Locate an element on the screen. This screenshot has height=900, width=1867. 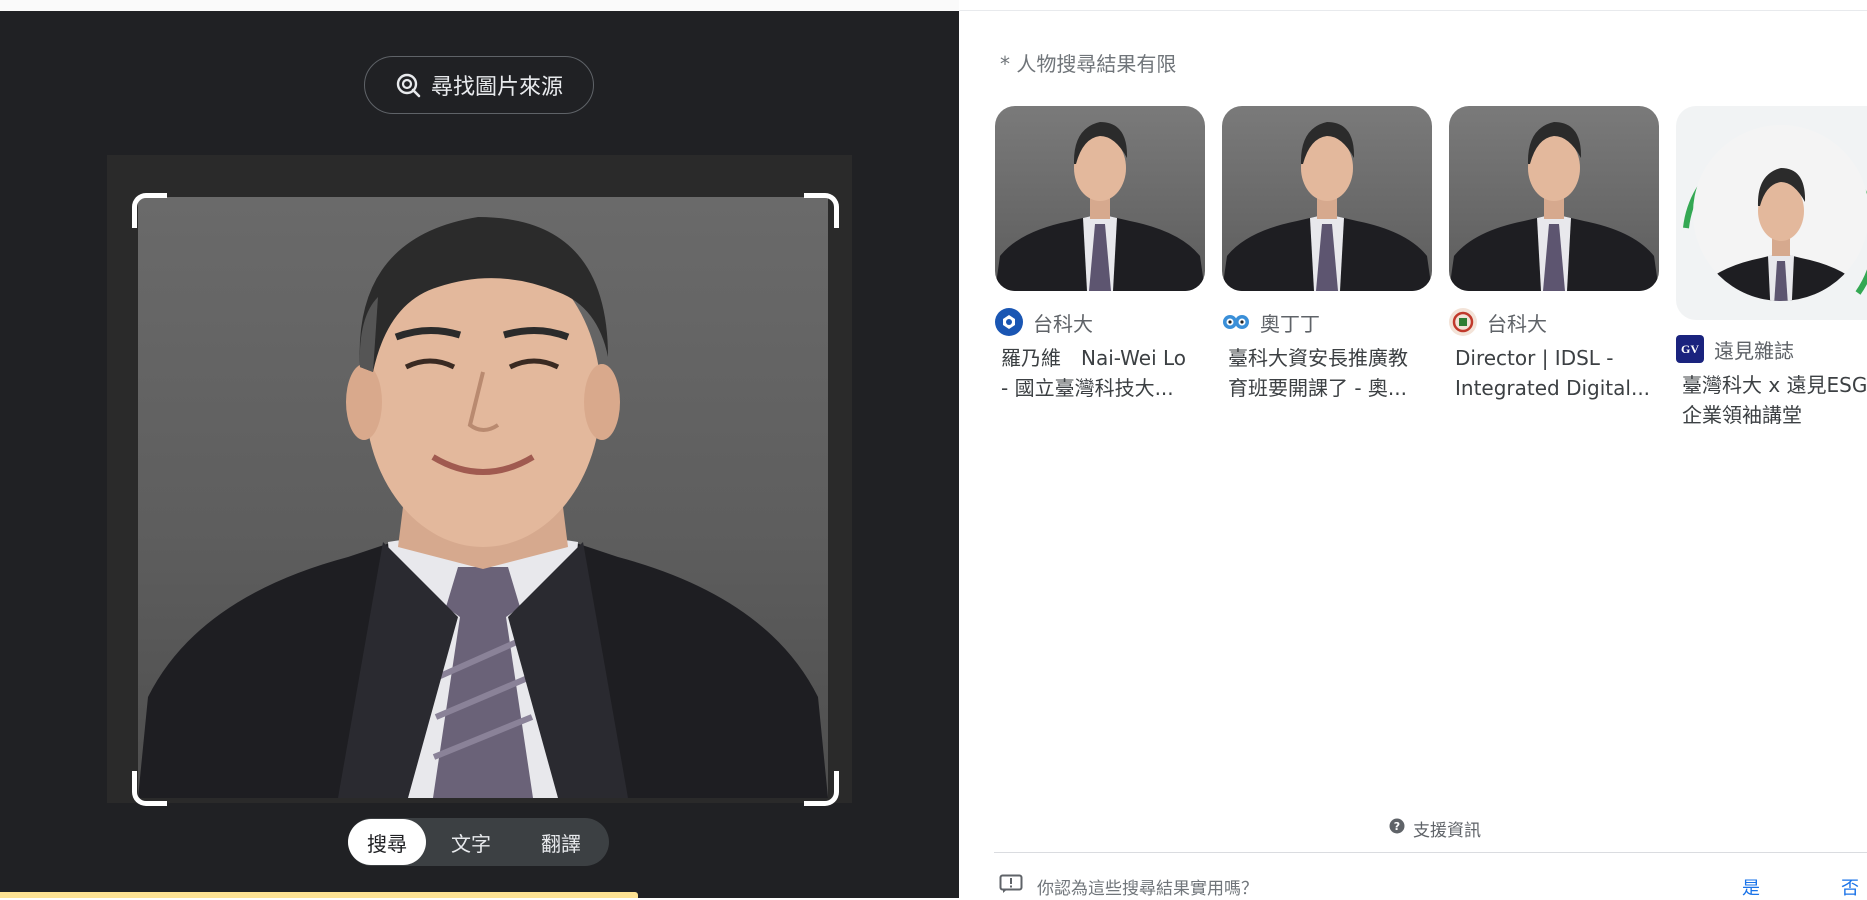
lens-mode-tabs: 搜尋 文字 翻譯 is located at coordinates (478, 842).